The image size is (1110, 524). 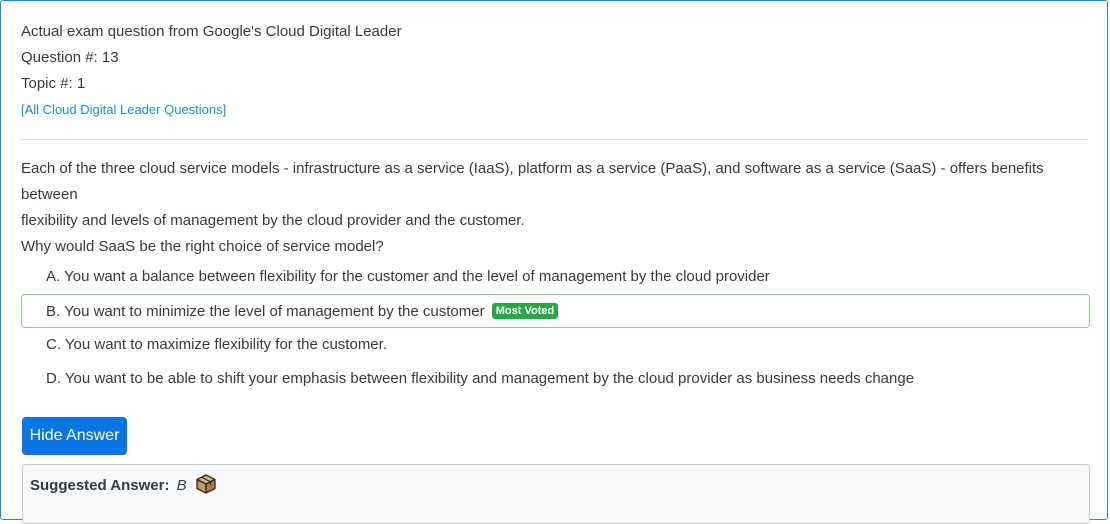 I want to click on suggested-answer-label: Suggested Answer:, so click(x=100, y=485).